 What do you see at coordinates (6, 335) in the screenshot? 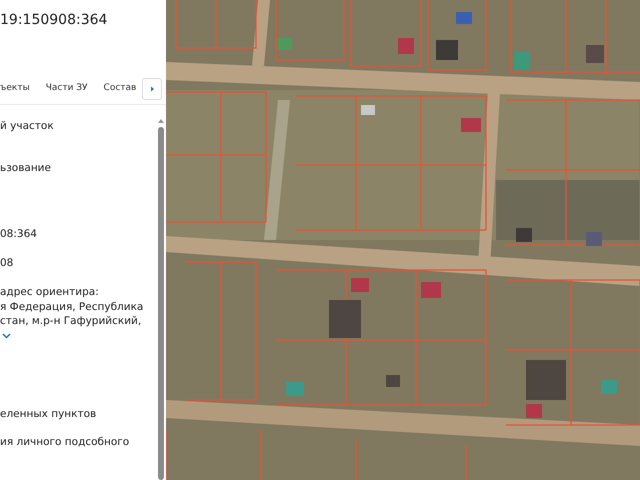
I see `chevron-down-icon` at bounding box center [6, 335].